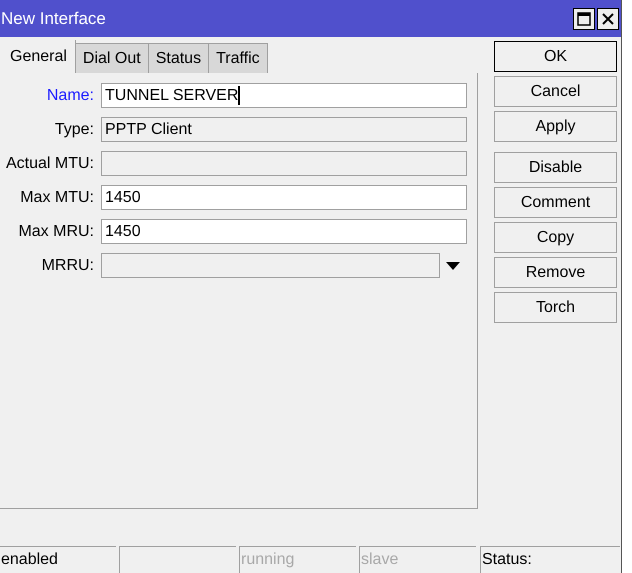 The height and width of the screenshot is (573, 632). What do you see at coordinates (555, 307) in the screenshot?
I see `dialog-button: Torch` at bounding box center [555, 307].